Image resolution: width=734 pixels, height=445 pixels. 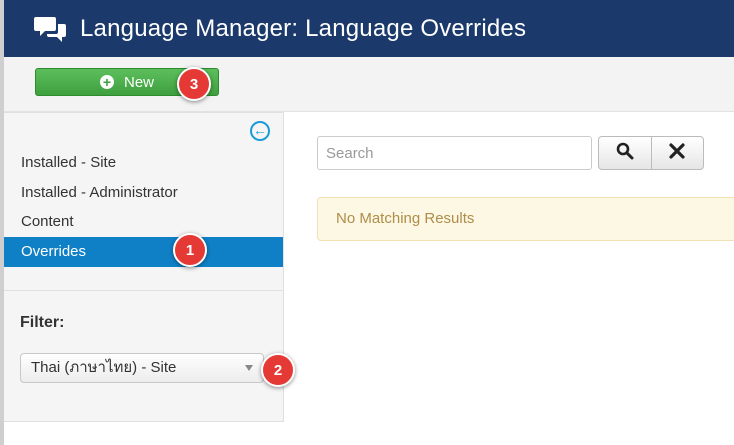 What do you see at coordinates (143, 222) in the screenshot?
I see `sidebar-item-content: Content` at bounding box center [143, 222].